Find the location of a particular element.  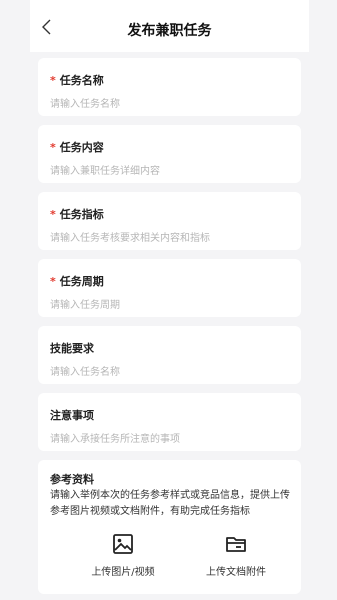

field-card-task-name: * 任务名称 is located at coordinates (169, 87).